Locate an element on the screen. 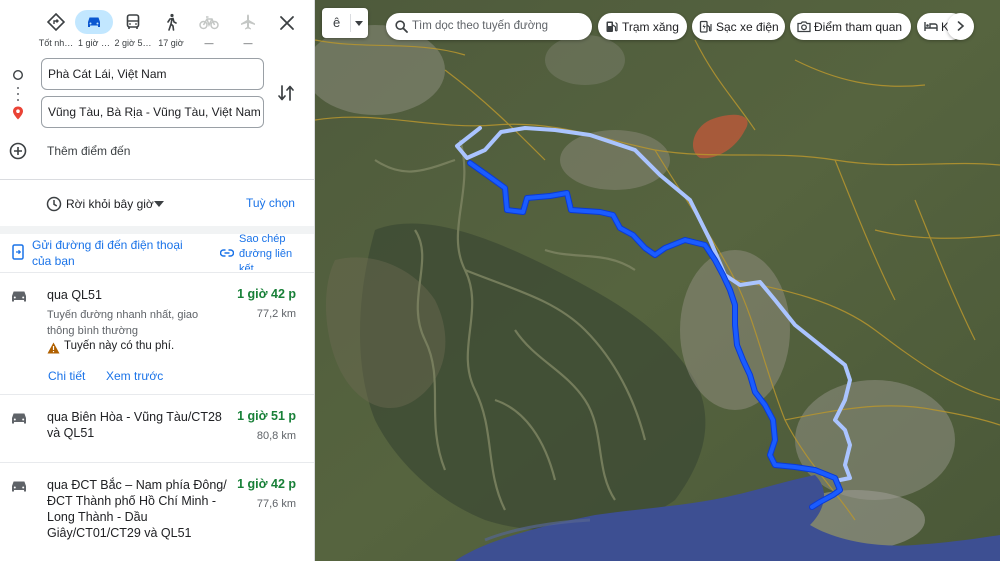 The image size is (1000, 561). chip-ev-charging: Sạc xe điện is located at coordinates (738, 26).